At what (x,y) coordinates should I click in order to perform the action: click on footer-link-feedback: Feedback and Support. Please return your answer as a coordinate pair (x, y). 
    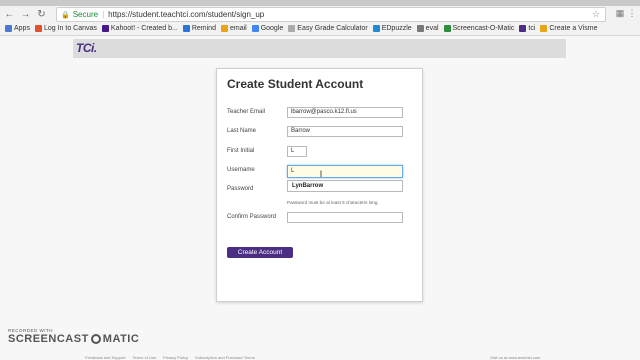
    Looking at the image, I should click on (105, 357).